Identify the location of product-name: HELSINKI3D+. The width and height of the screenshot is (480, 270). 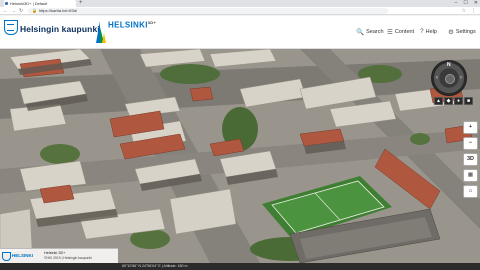
(132, 25).